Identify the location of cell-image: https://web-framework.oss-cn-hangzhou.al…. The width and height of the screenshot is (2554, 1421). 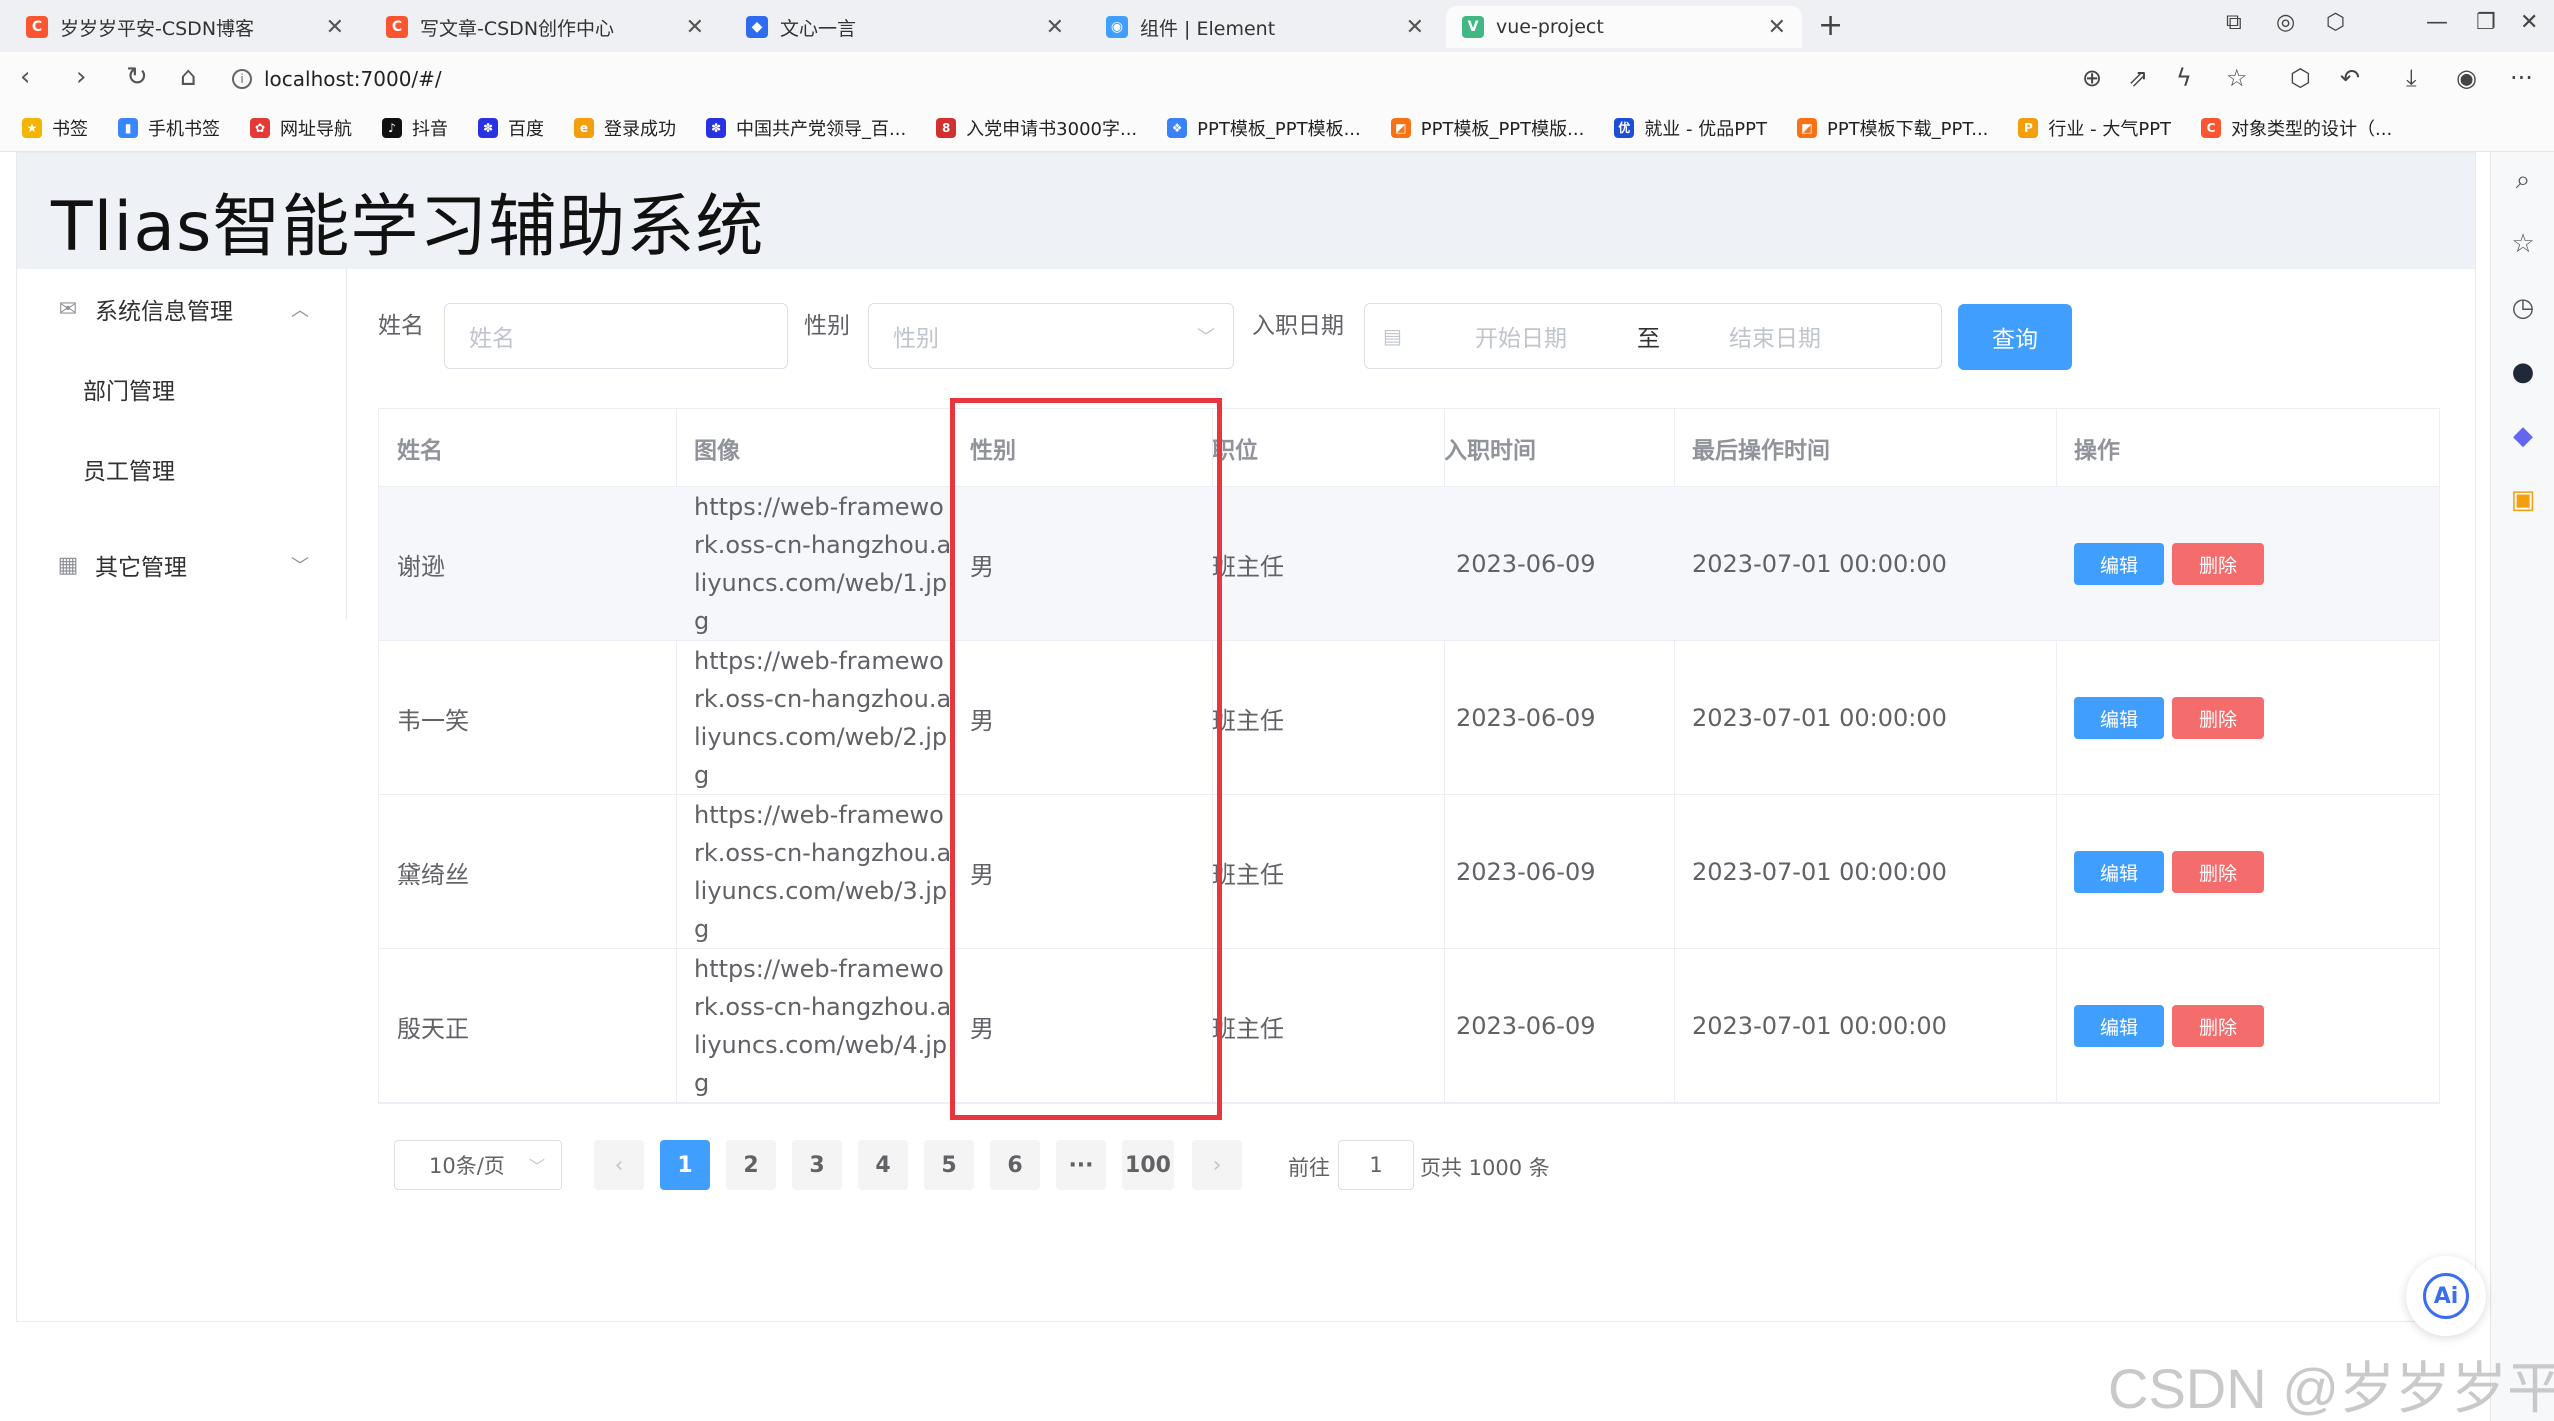
(823, 564).